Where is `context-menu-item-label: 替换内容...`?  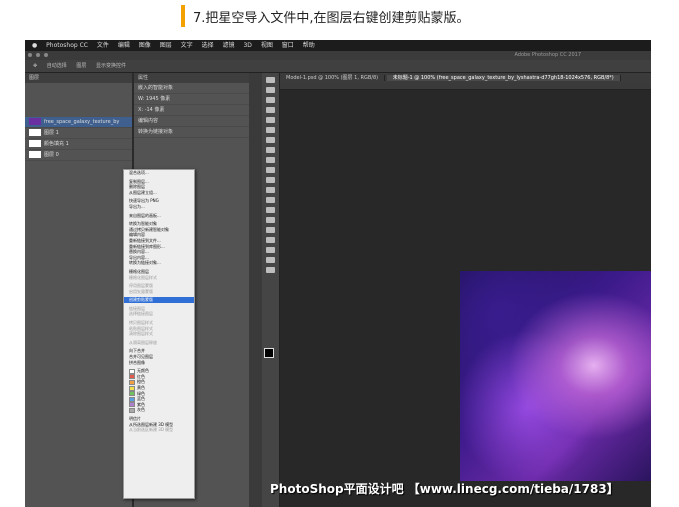
context-menu-item-label: 替换内容... is located at coordinates (139, 252).